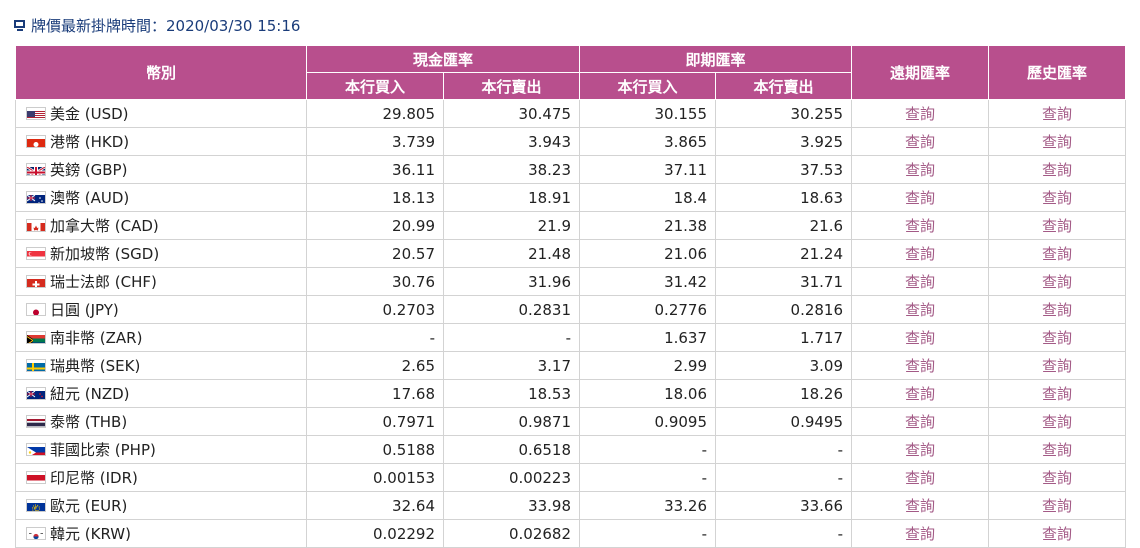 Image resolution: width=1140 pixels, height=548 pixels. I want to click on table-row: 紐元 (NZD) 17.68 18.53 18.06 18.26 查詢 查詢, so click(571, 393).